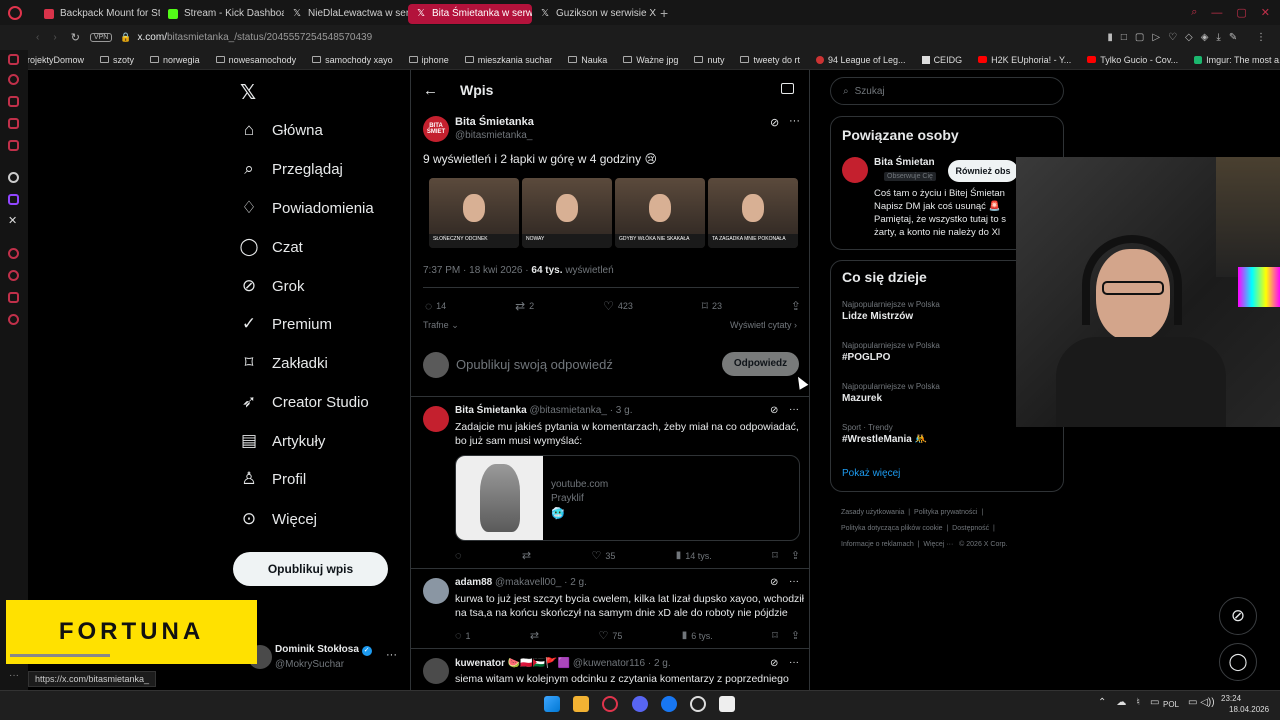  Describe the element at coordinates (306, 208) in the screenshot. I see `nav-notifications: ♢ Powiadomienia` at that location.